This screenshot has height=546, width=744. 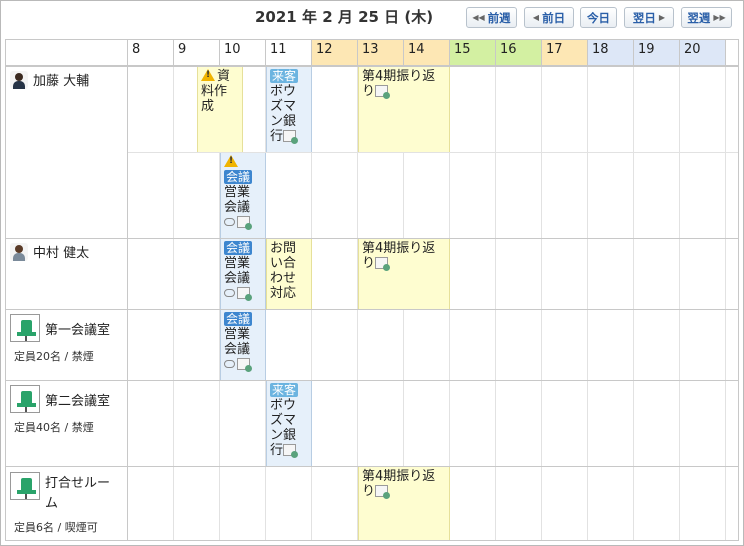 I want to click on hour-header-cell: 8, so click(x=151, y=50).